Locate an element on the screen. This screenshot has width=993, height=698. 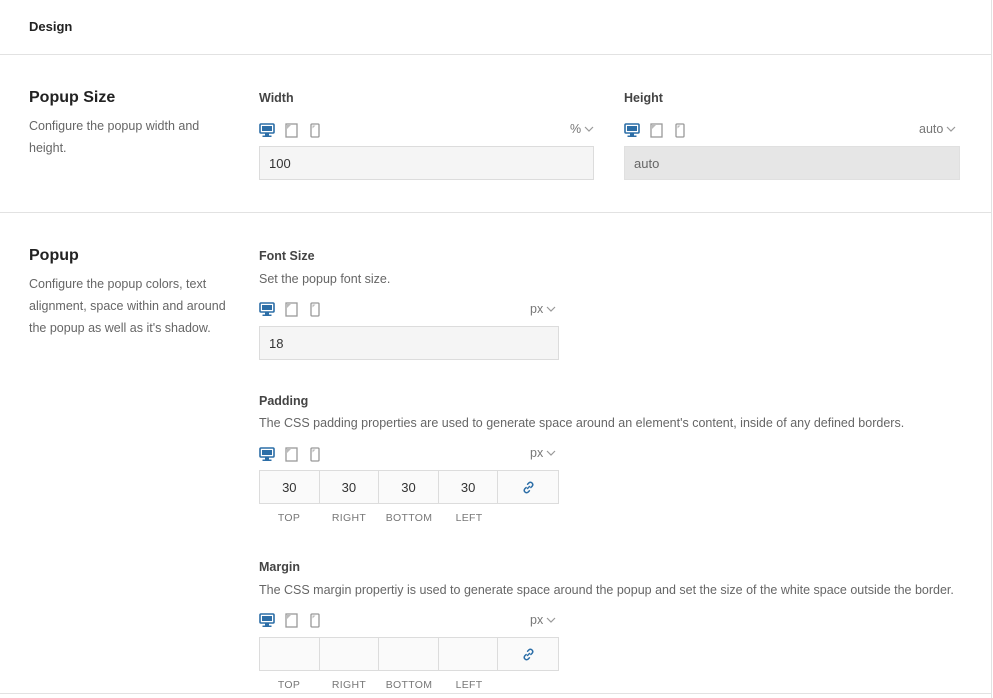
margin-link-toggle is located at coordinates (528, 654).